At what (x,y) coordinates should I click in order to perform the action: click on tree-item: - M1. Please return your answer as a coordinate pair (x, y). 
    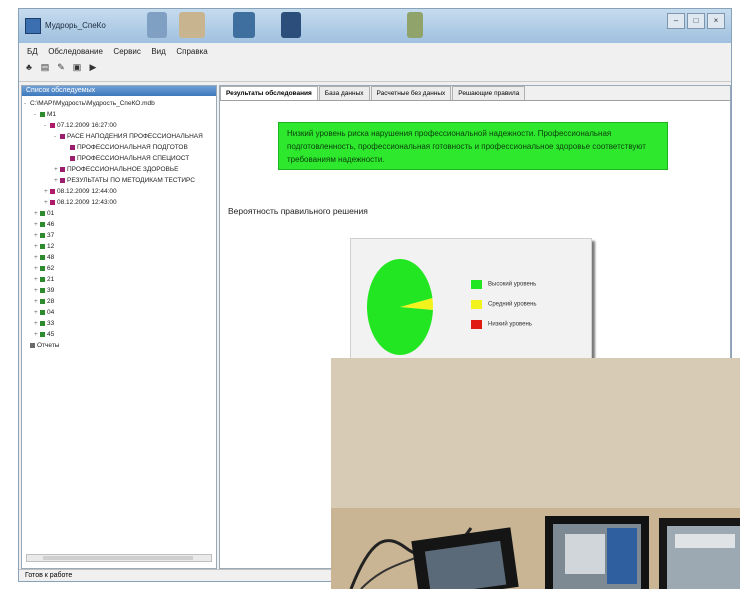
    Looking at the image, I should click on (45, 114).